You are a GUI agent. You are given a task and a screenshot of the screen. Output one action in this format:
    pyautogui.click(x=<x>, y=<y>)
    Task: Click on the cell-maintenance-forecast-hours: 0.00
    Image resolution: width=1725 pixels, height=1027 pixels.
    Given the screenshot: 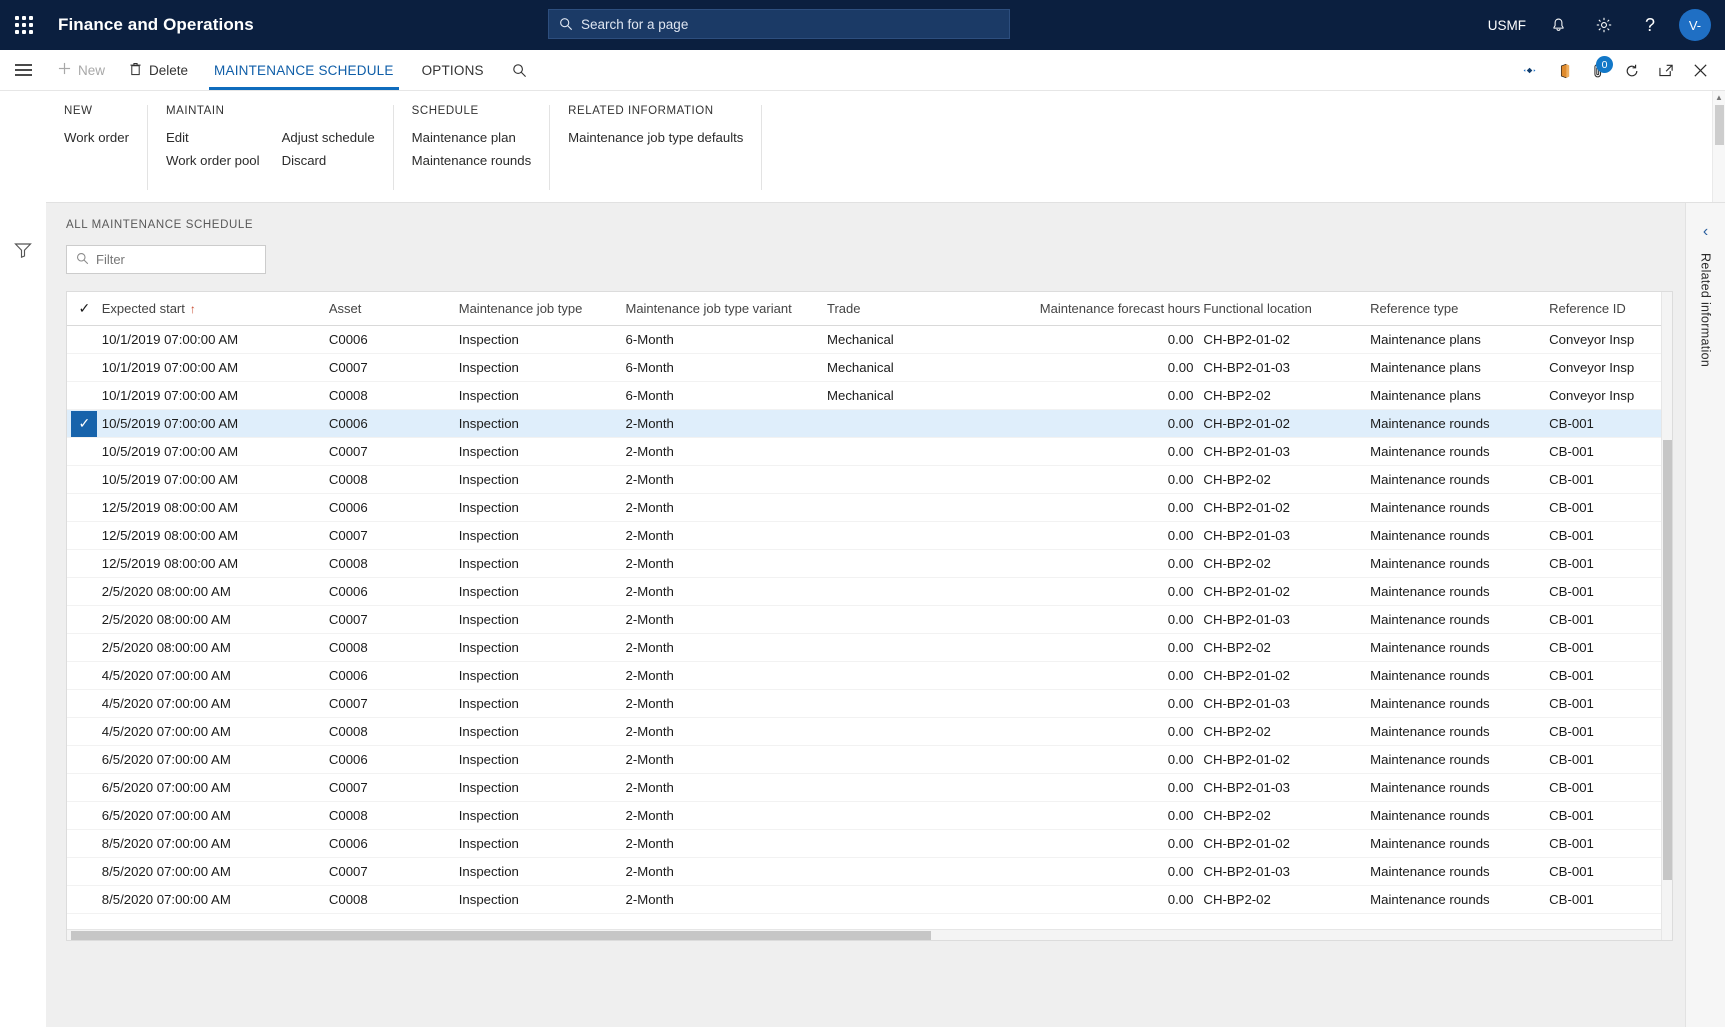 What is the action you would take?
    pyautogui.click(x=1121, y=339)
    